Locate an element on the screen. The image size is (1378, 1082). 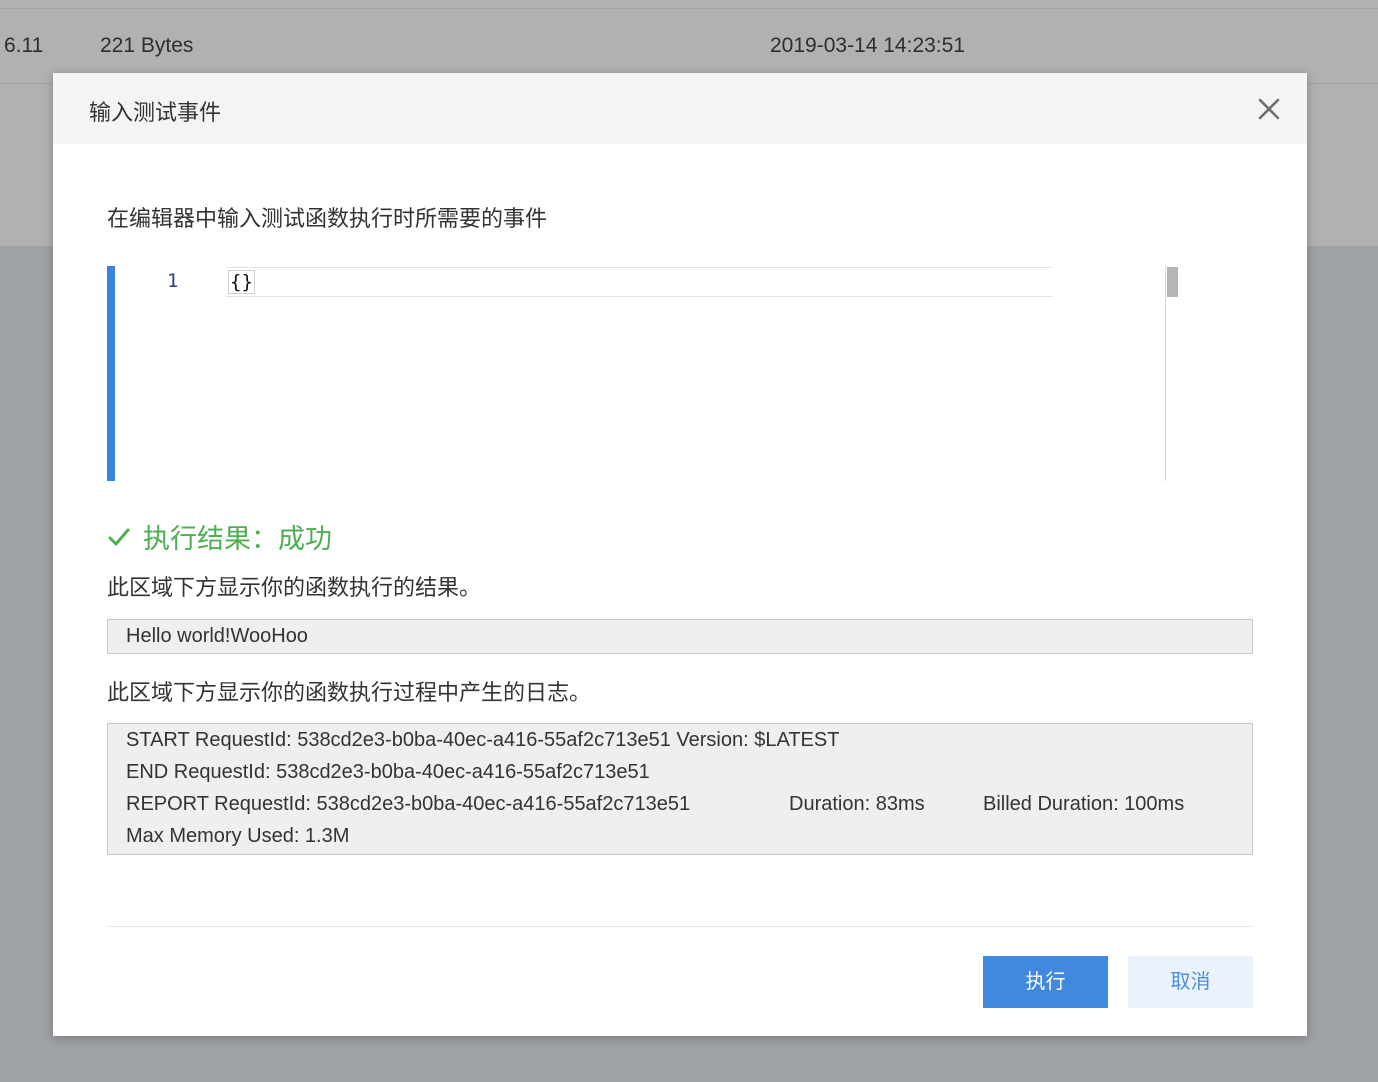
editor-focus-bar is located at coordinates (111, 373).